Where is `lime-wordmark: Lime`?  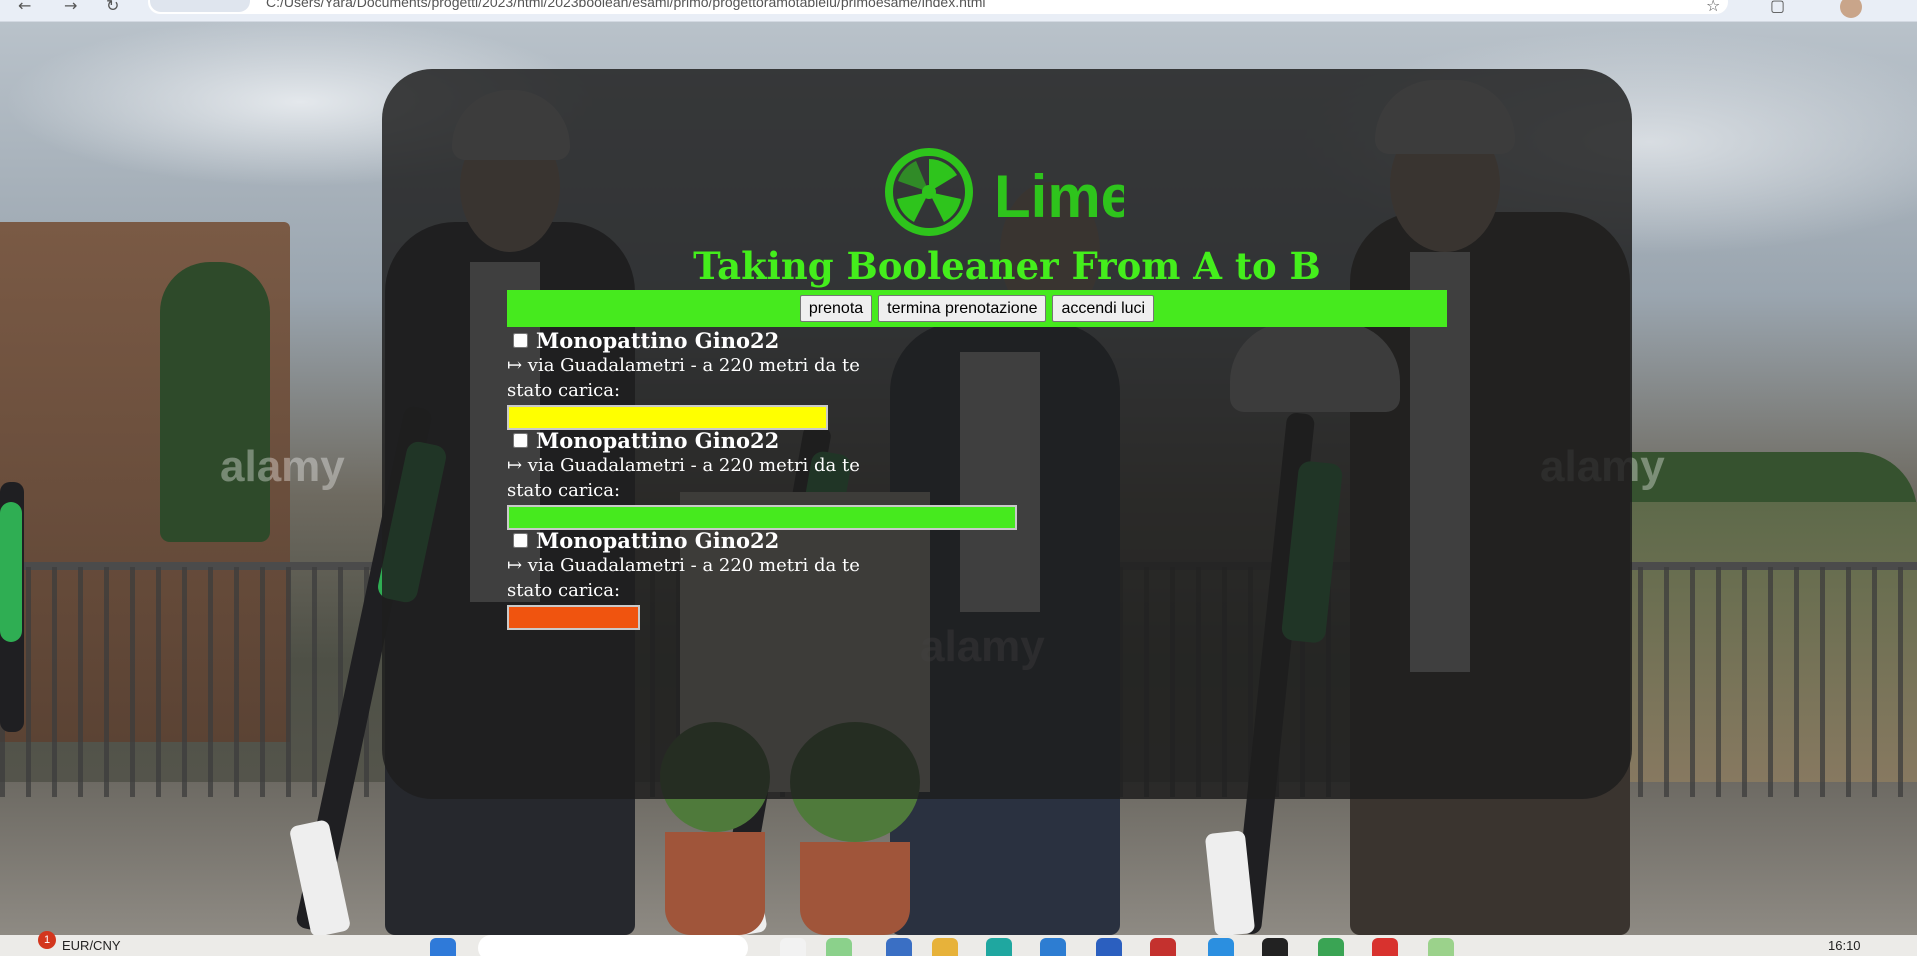 lime-wordmark: Lime is located at coordinates (1059, 196).